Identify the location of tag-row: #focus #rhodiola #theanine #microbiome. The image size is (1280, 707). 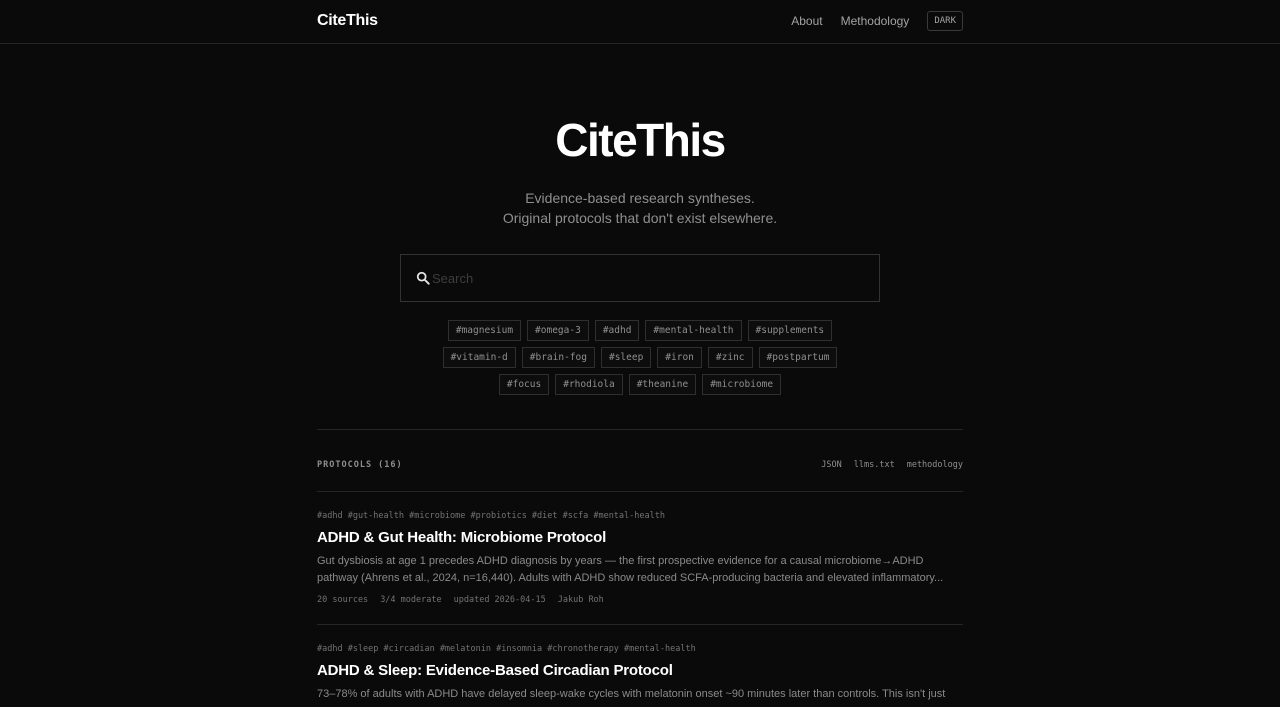
(640, 384).